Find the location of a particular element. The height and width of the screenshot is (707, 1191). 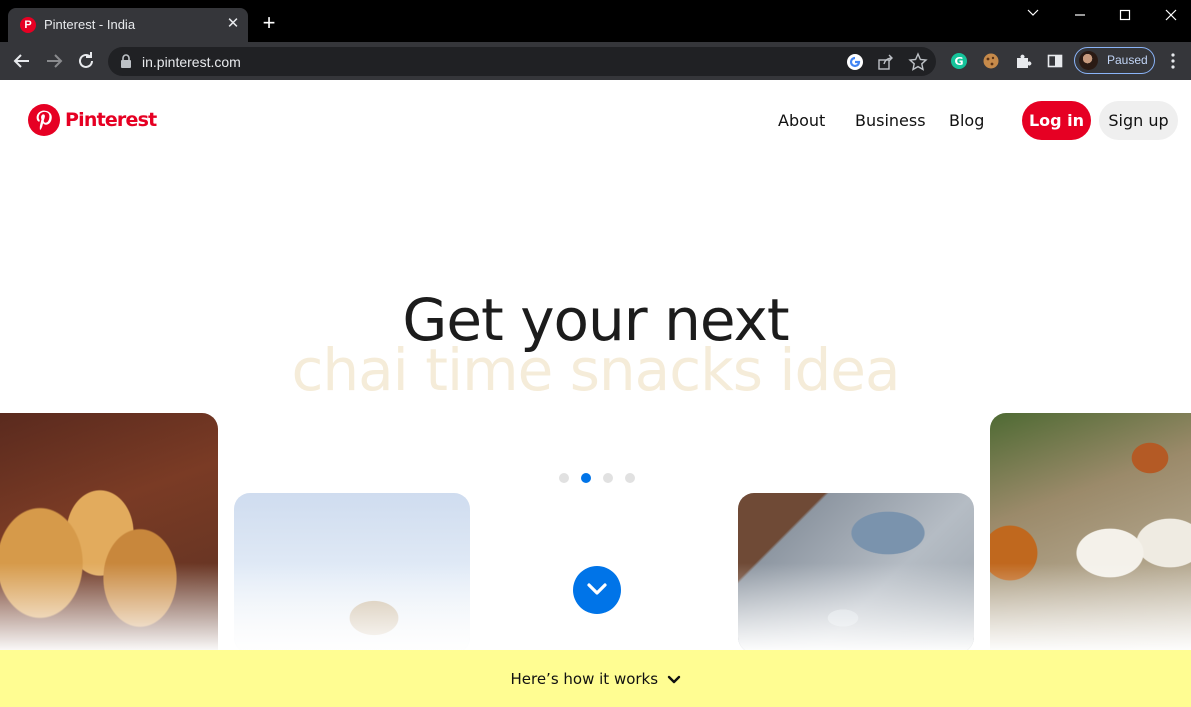

tab-search-icon is located at coordinates (1033, 15).